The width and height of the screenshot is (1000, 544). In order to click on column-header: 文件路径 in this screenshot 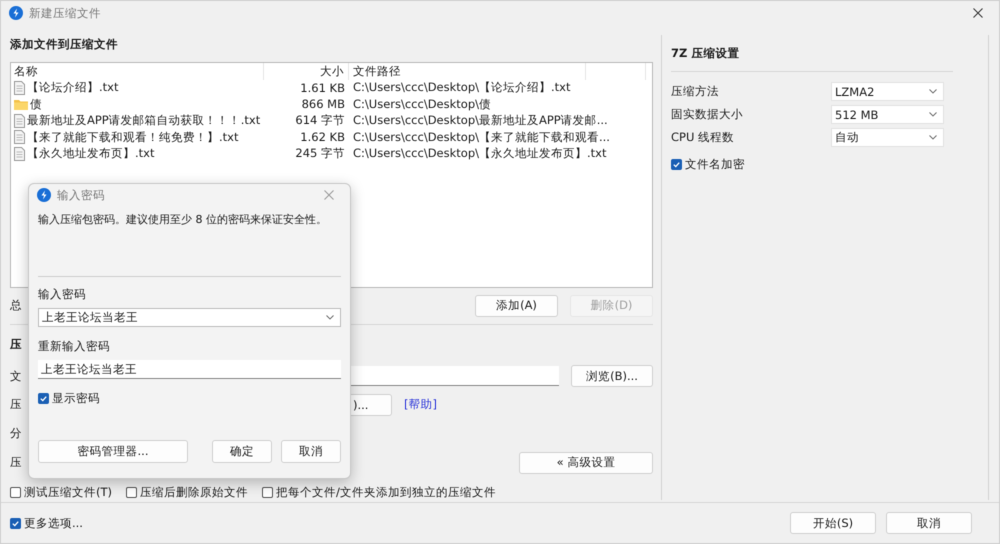, I will do `click(467, 71)`.